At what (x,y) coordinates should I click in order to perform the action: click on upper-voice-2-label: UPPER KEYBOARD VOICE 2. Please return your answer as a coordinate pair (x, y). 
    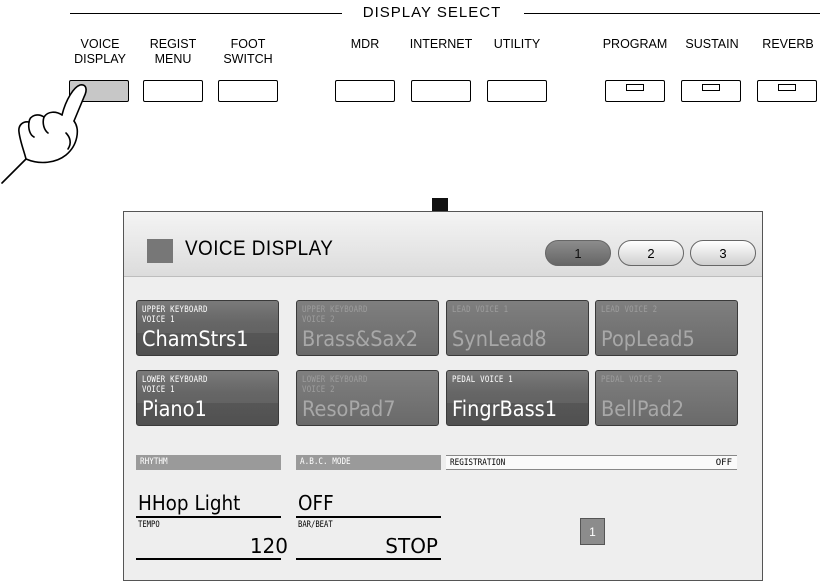
    Looking at the image, I should click on (335, 315).